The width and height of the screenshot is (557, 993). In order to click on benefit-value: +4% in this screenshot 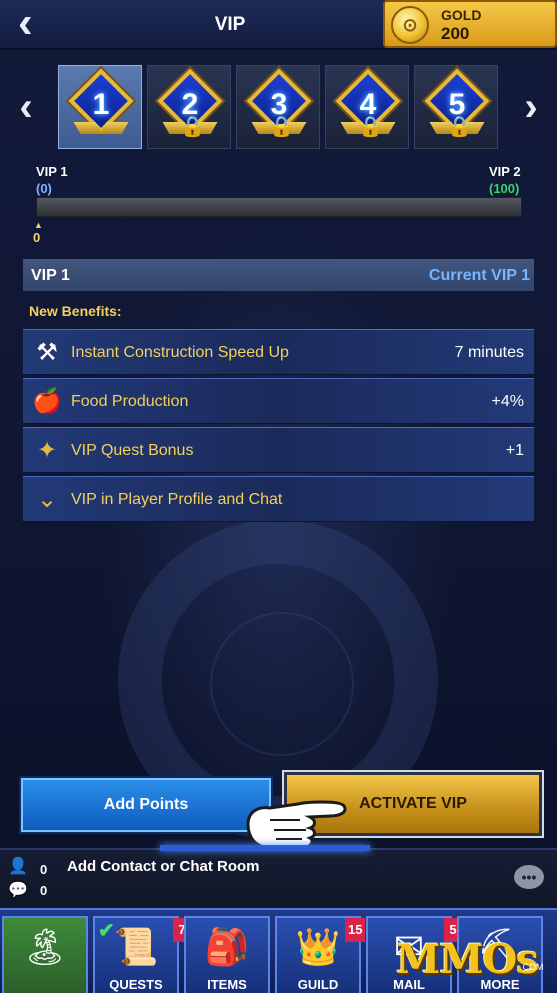, I will do `click(507, 401)`.